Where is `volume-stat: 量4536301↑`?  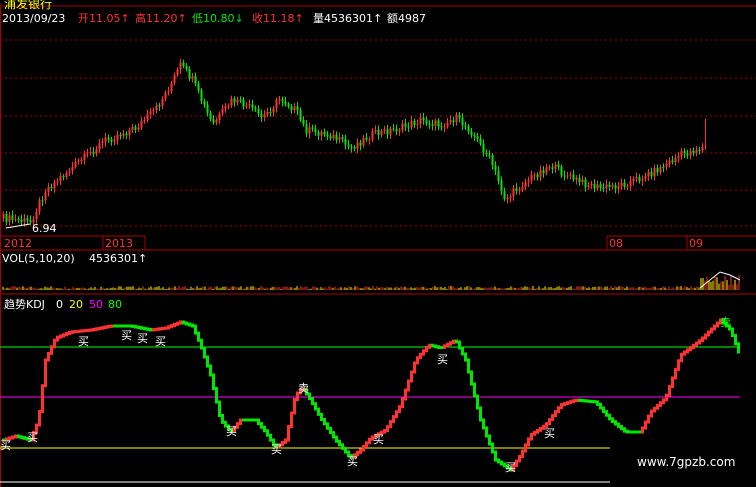
volume-stat: 量4536301↑ is located at coordinates (348, 18).